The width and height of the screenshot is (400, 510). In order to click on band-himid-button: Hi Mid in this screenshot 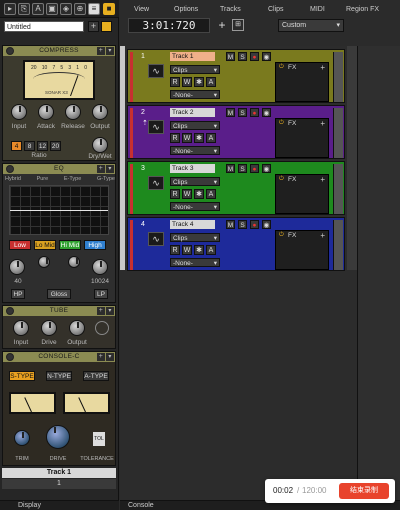, I will do `click(70, 245)`.